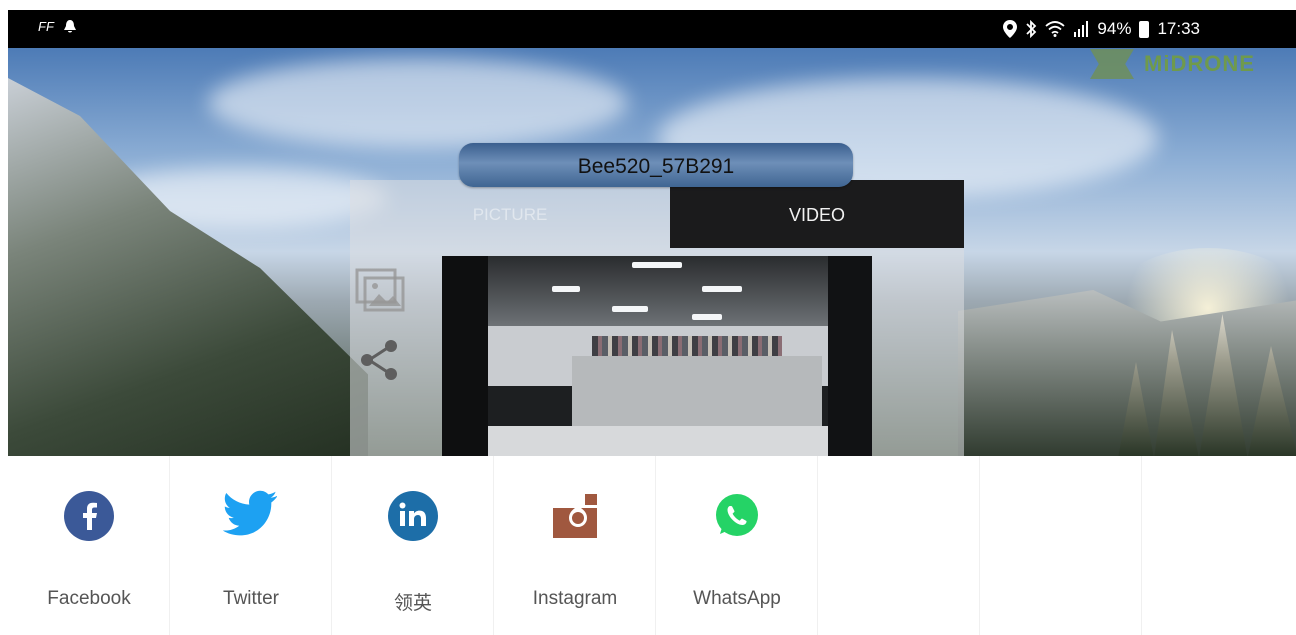 This screenshot has height=635, width=1296. Describe the element at coordinates (250, 513) in the screenshot. I see `twitter-icon` at that location.